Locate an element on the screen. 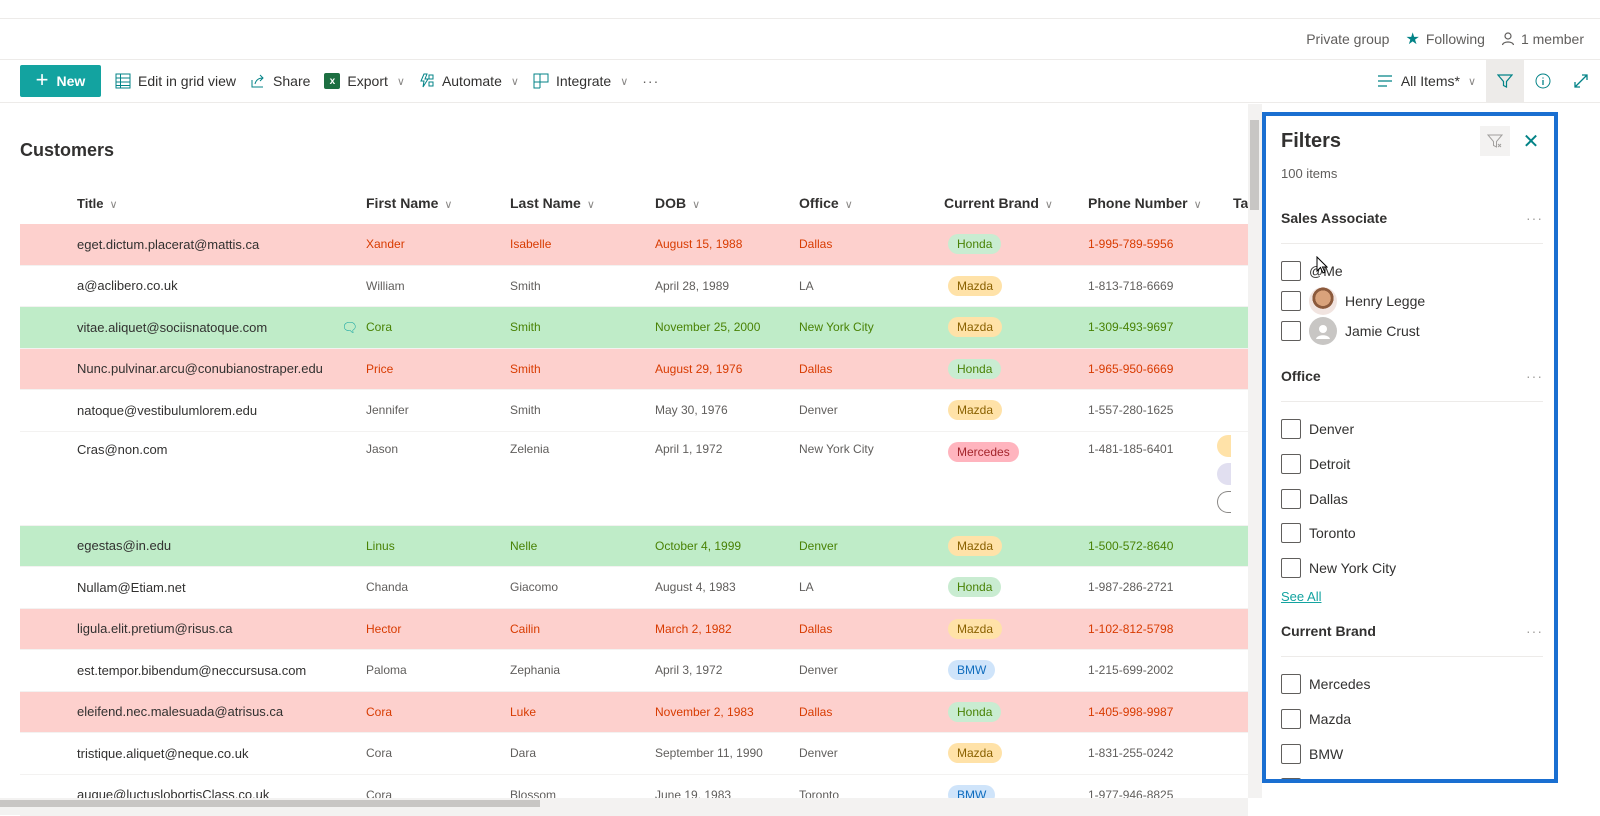 This screenshot has width=1600, height=816. expand-icon is located at coordinates (1581, 81).